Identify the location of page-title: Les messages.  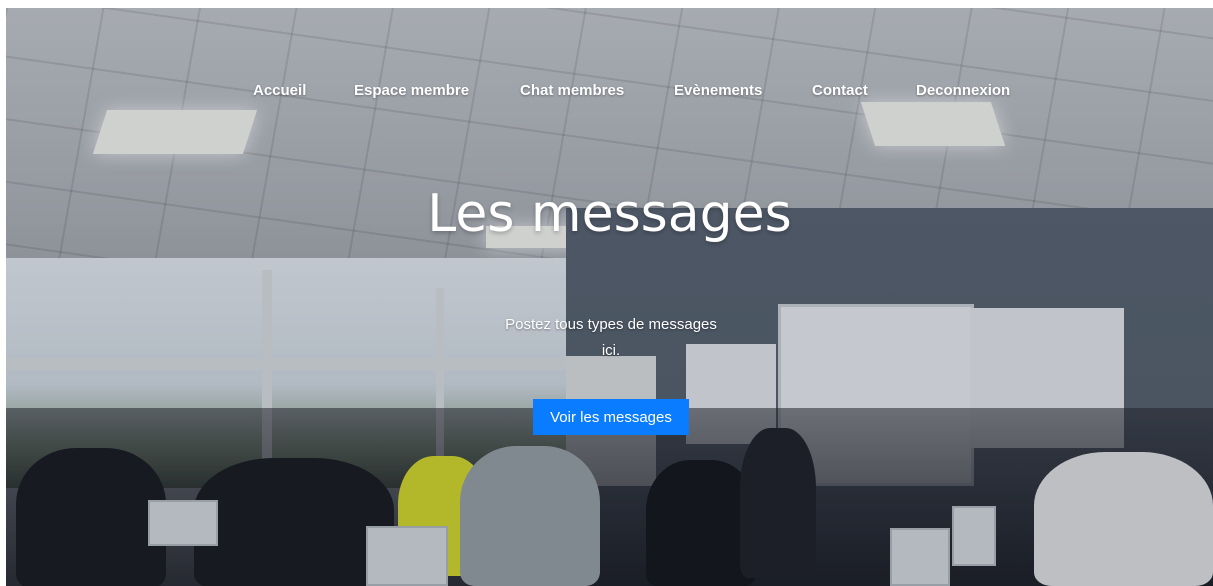
(609, 214).